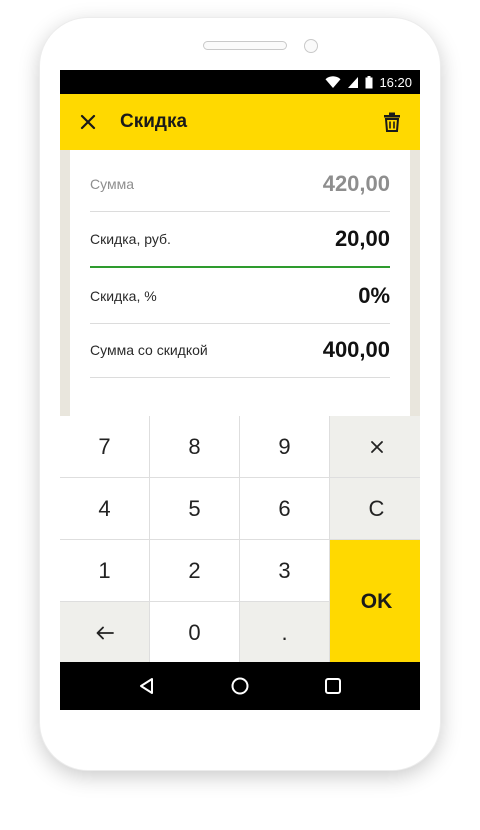 Image resolution: width=480 pixels, height=830 pixels. What do you see at coordinates (353, 82) in the screenshot?
I see `signal-icon` at bounding box center [353, 82].